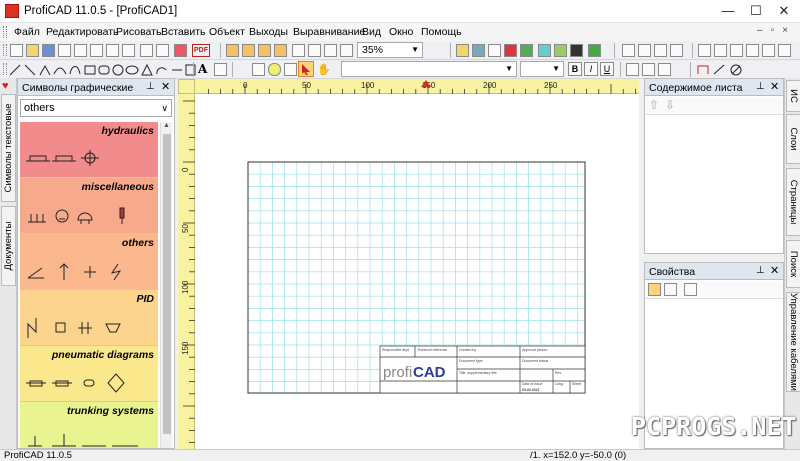 The width and height of the screenshot is (800, 461). What do you see at coordinates (478, 50) in the screenshot?
I see `net-icon` at bounding box center [478, 50].